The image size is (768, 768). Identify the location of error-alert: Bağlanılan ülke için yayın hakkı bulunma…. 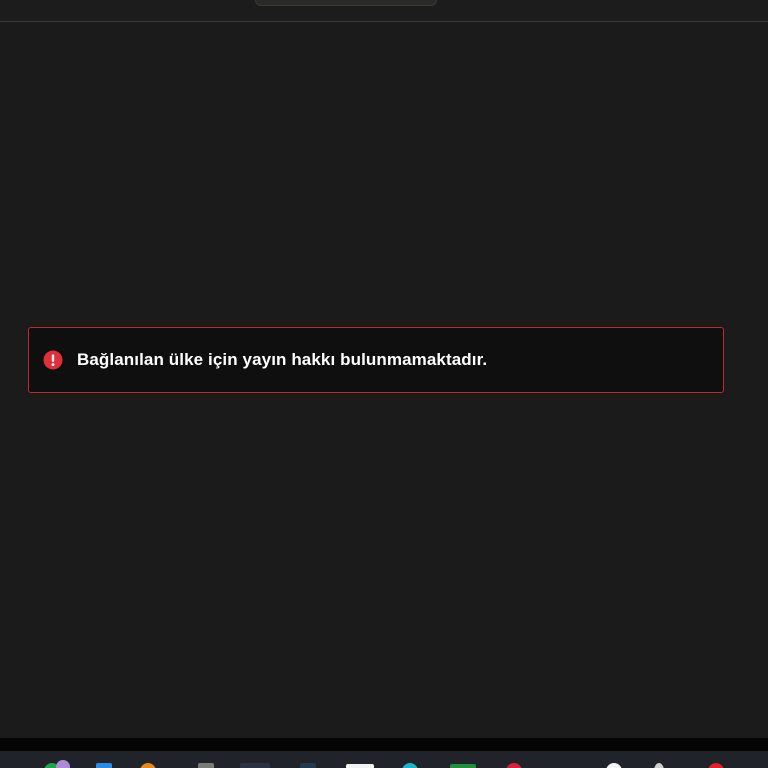
(376, 360).